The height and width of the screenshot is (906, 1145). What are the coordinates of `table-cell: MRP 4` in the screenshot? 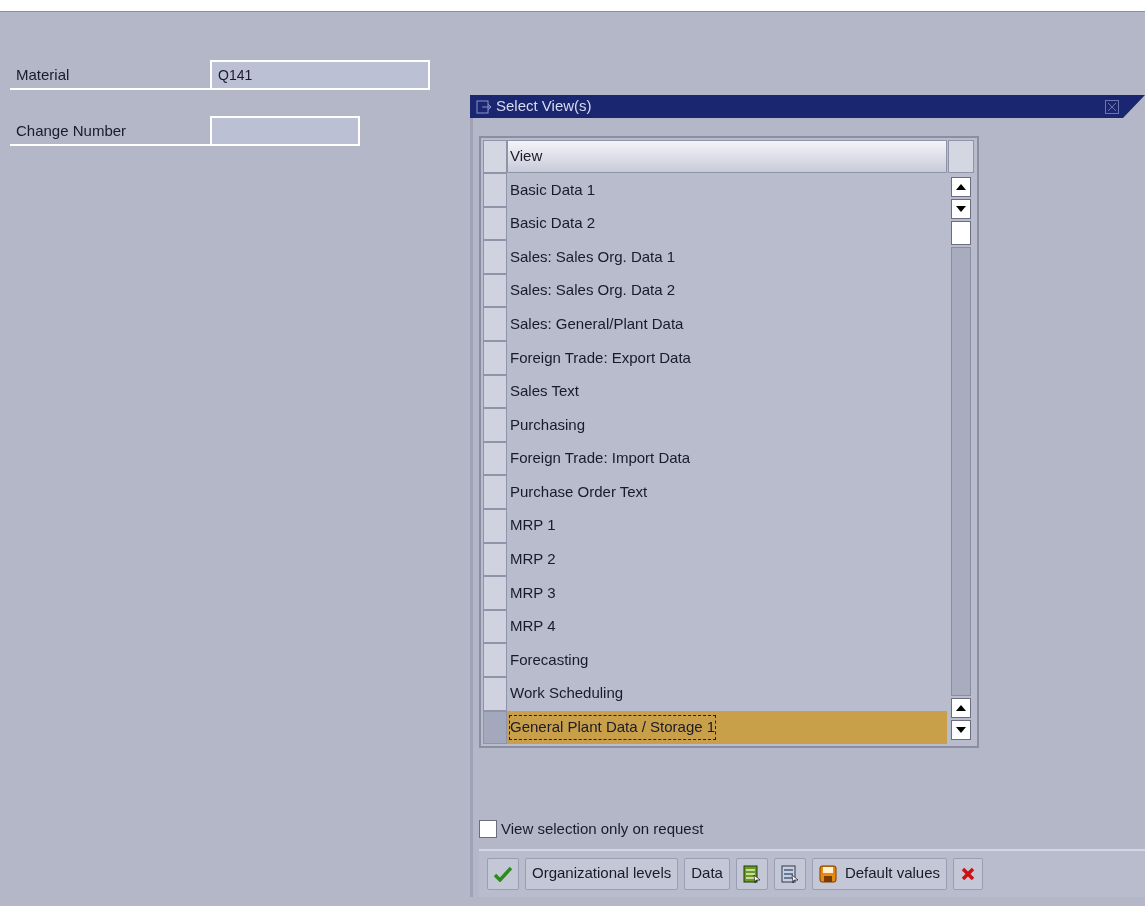 It's located at (533, 626).